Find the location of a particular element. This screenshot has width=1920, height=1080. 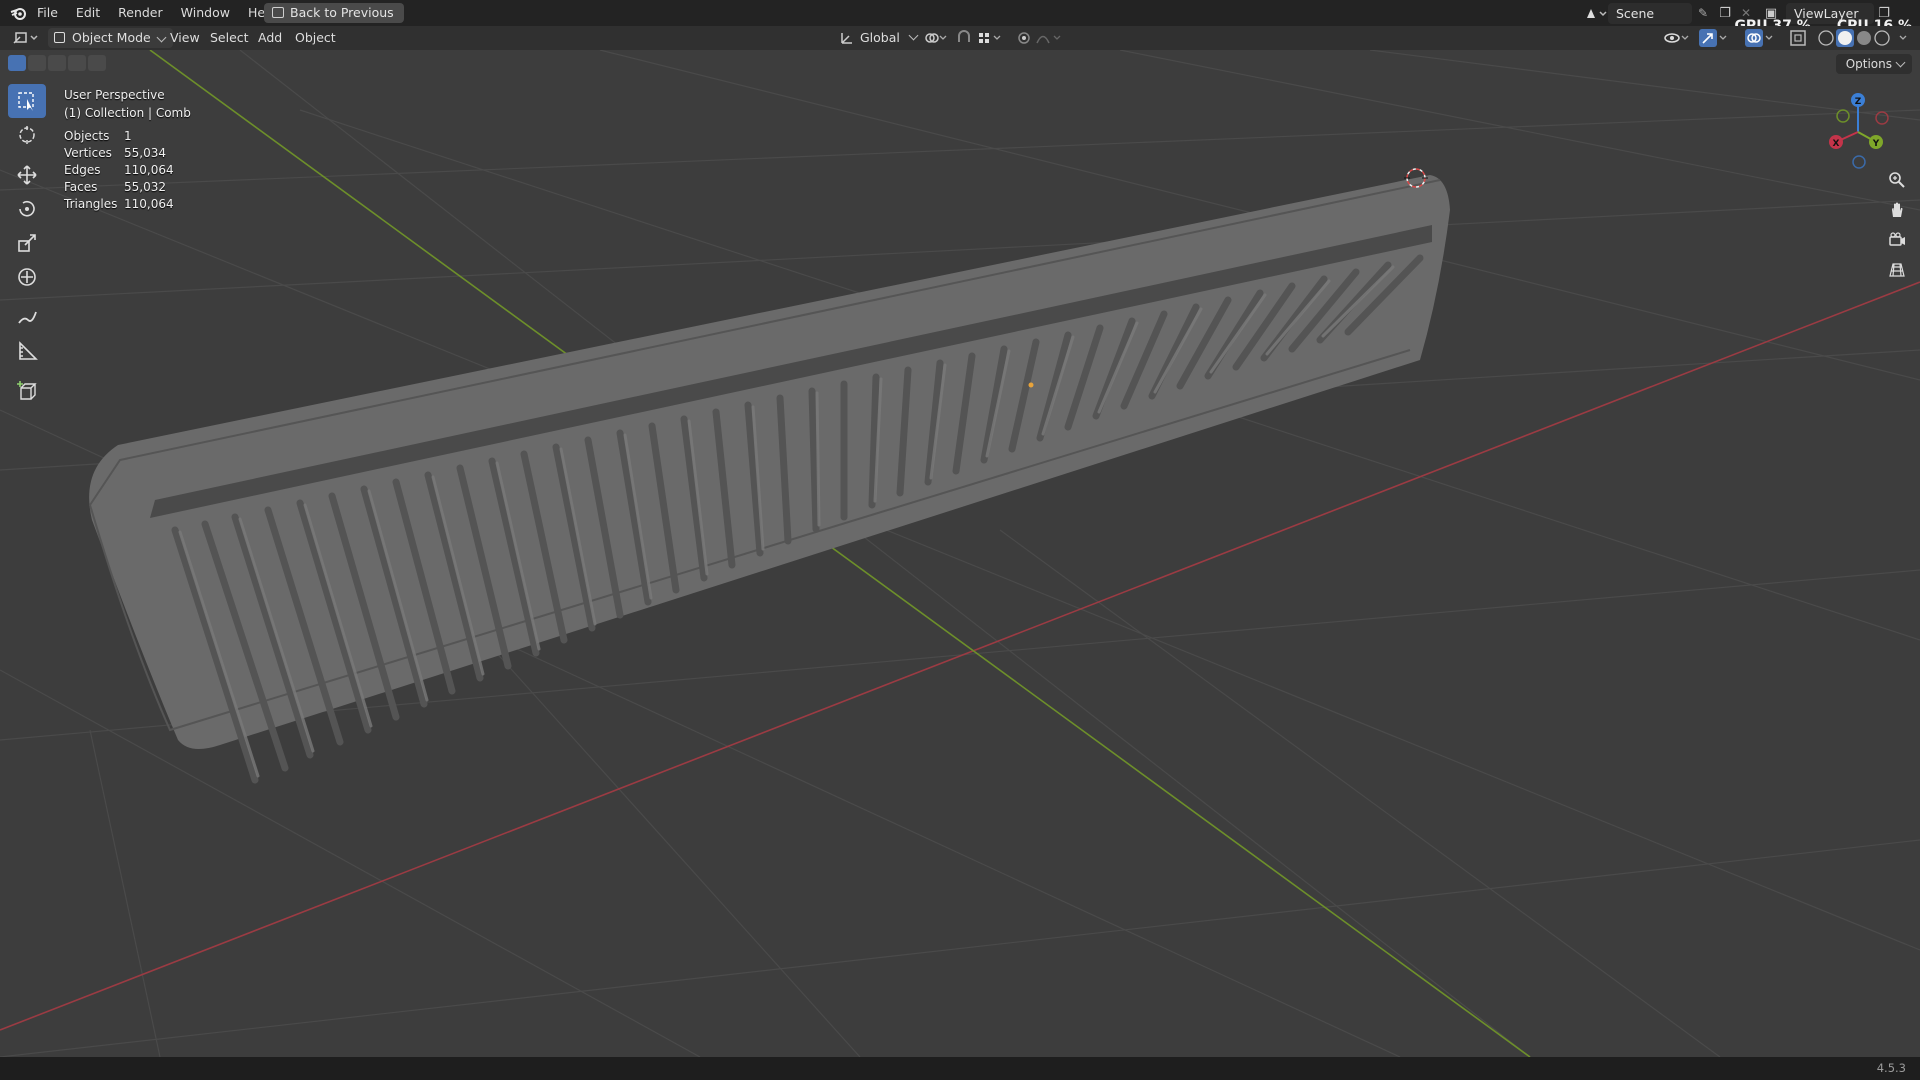

scale-icon is located at coordinates (27, 243).